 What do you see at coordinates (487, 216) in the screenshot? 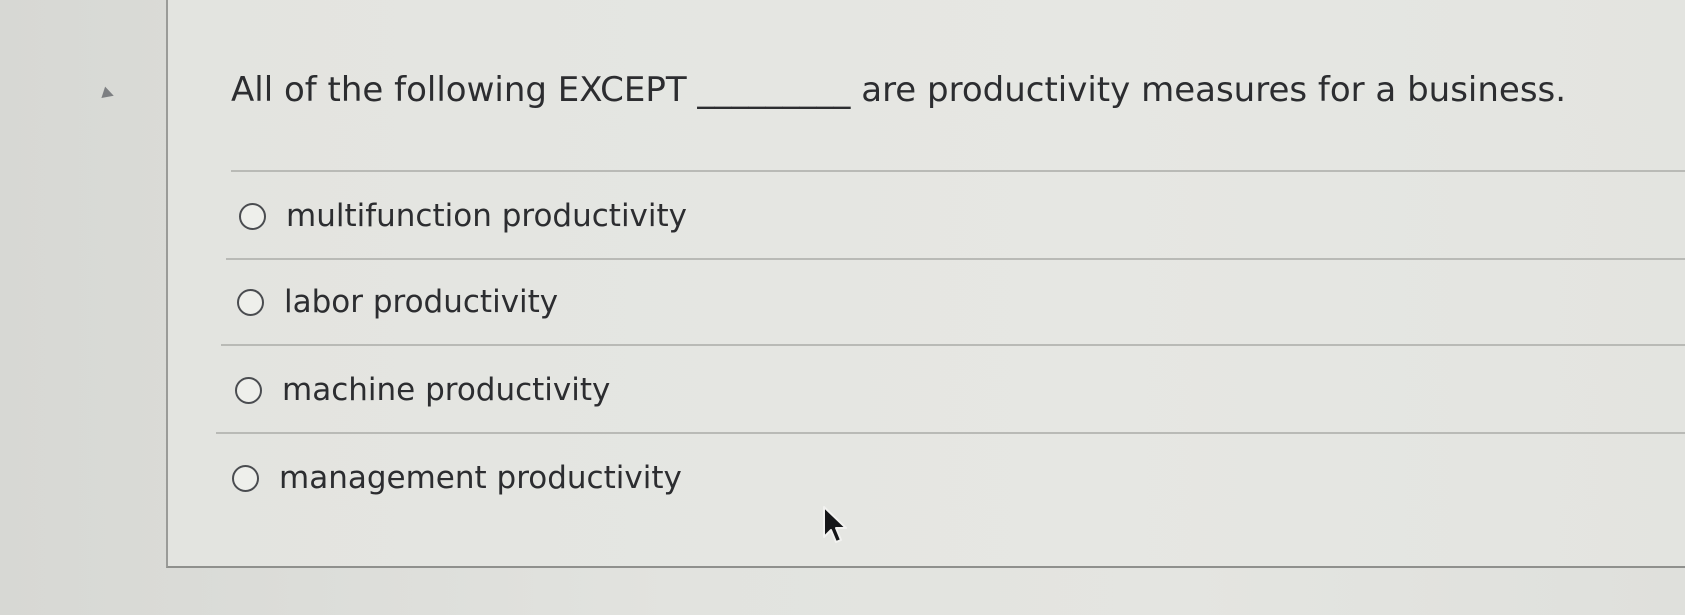
I see `option-label: multifunction productivity` at bounding box center [487, 216].